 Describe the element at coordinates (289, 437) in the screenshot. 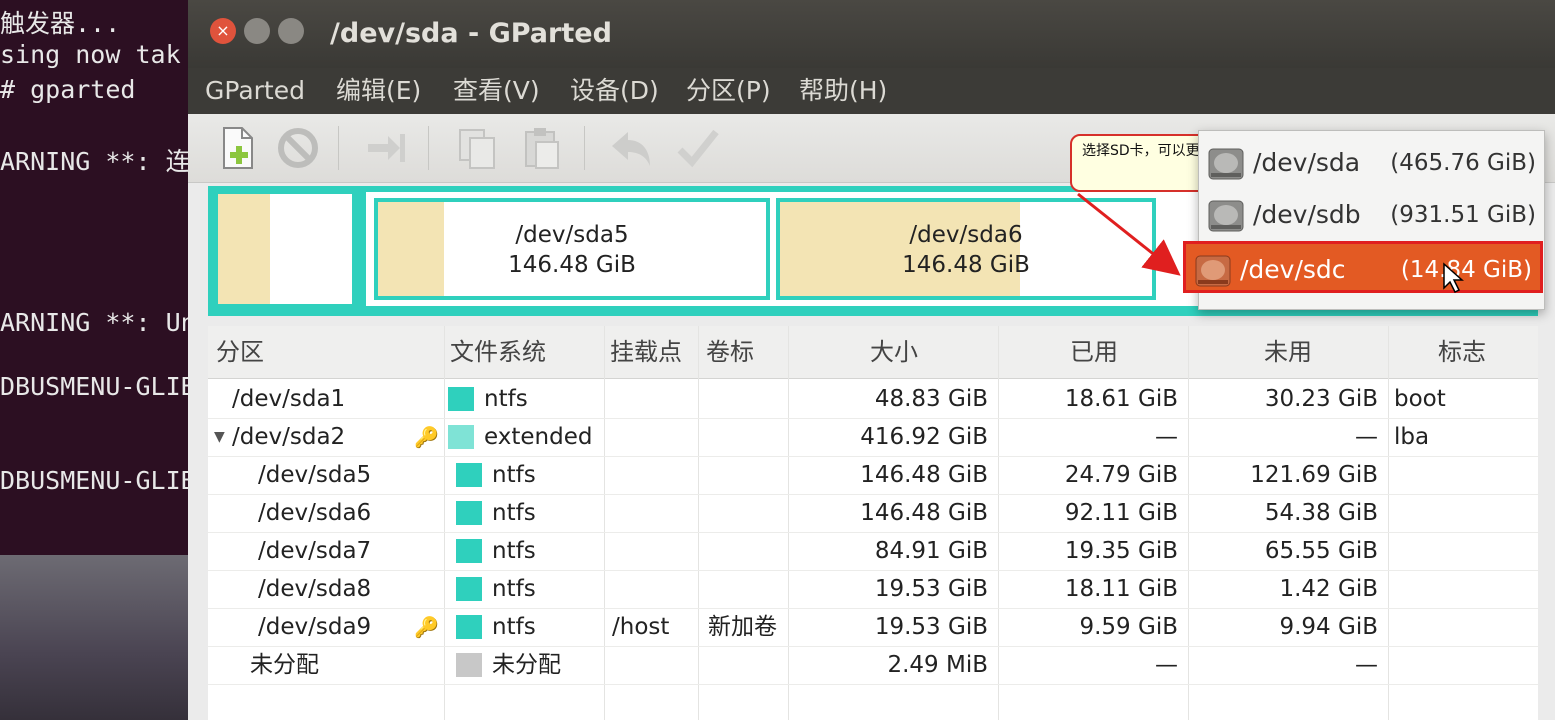

I see `partition-name-cell: /dev/sda2` at that location.